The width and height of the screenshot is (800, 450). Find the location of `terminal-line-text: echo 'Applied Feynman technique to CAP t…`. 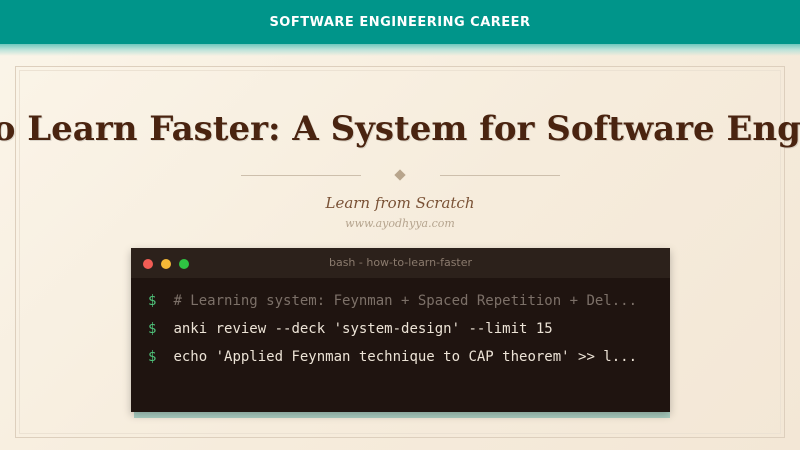

terminal-line-text: echo 'Applied Feynman technique to CAP t… is located at coordinates (405, 357).